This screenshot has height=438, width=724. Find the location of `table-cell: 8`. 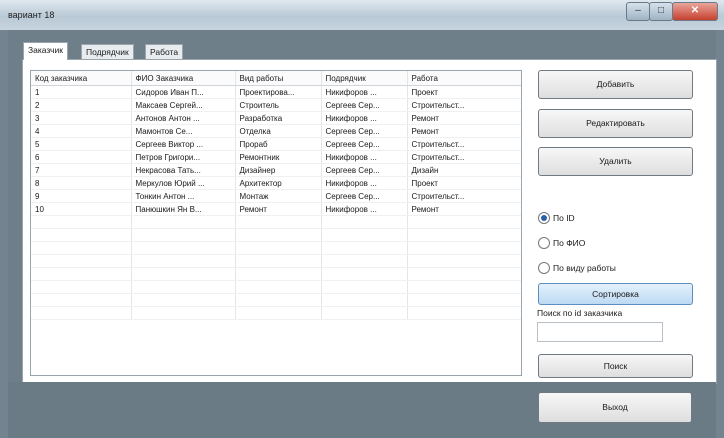

table-cell: 8 is located at coordinates (81, 183).